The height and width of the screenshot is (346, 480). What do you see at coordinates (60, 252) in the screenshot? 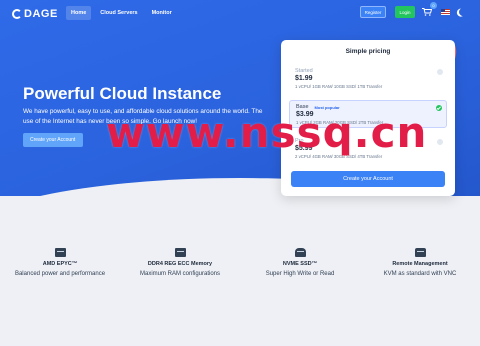
I see `cpu-icon` at bounding box center [60, 252].